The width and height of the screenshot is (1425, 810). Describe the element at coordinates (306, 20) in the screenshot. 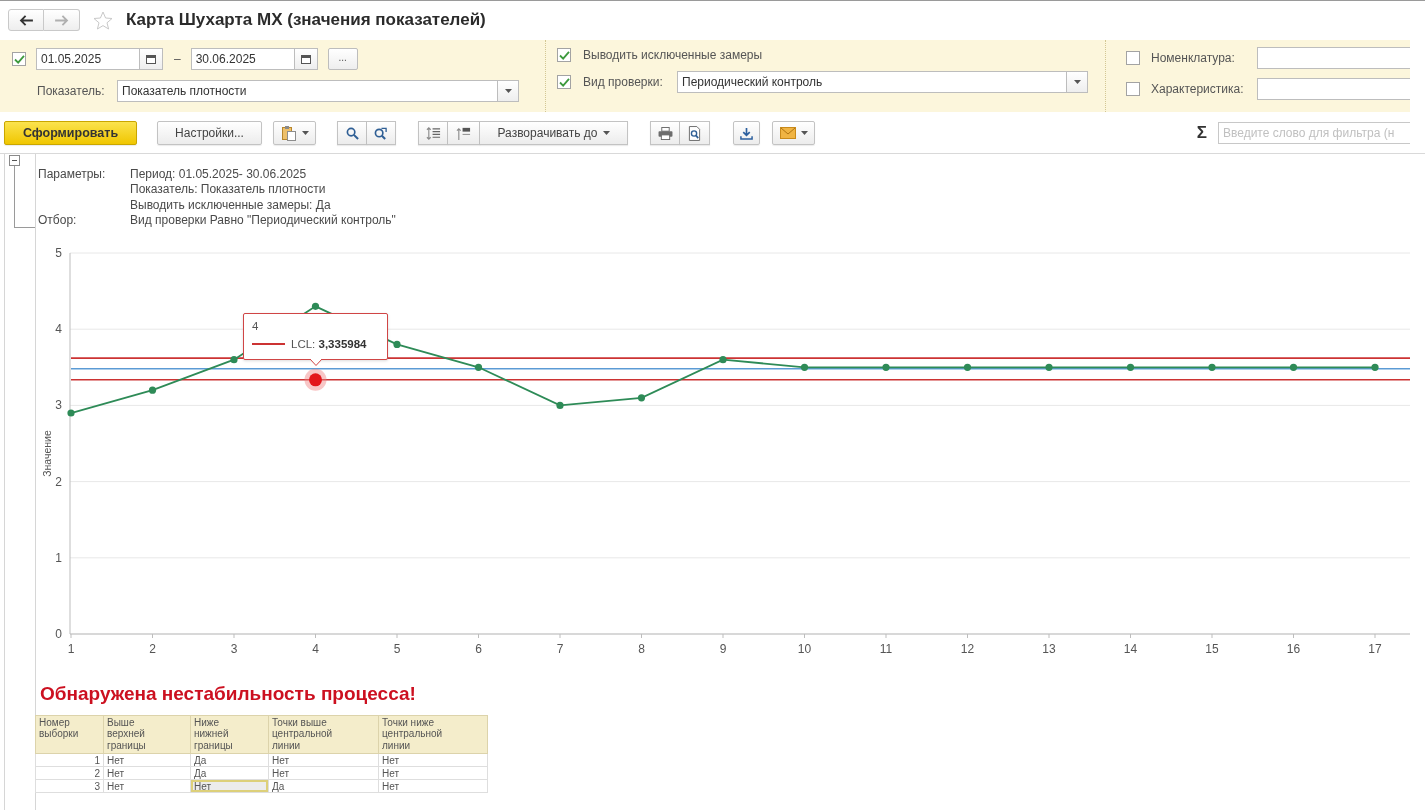

I see `window-title: Карта Шухарта МХ (значения показателей)` at that location.